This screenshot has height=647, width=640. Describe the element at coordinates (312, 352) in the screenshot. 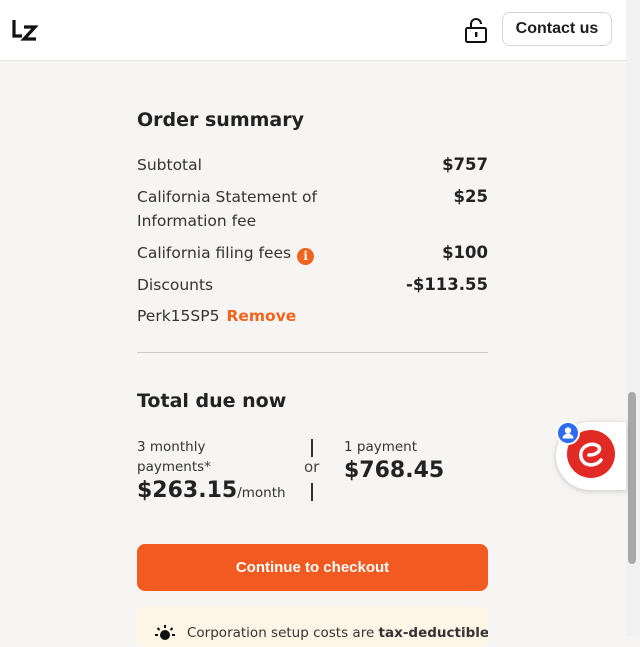

I see `divider` at that location.